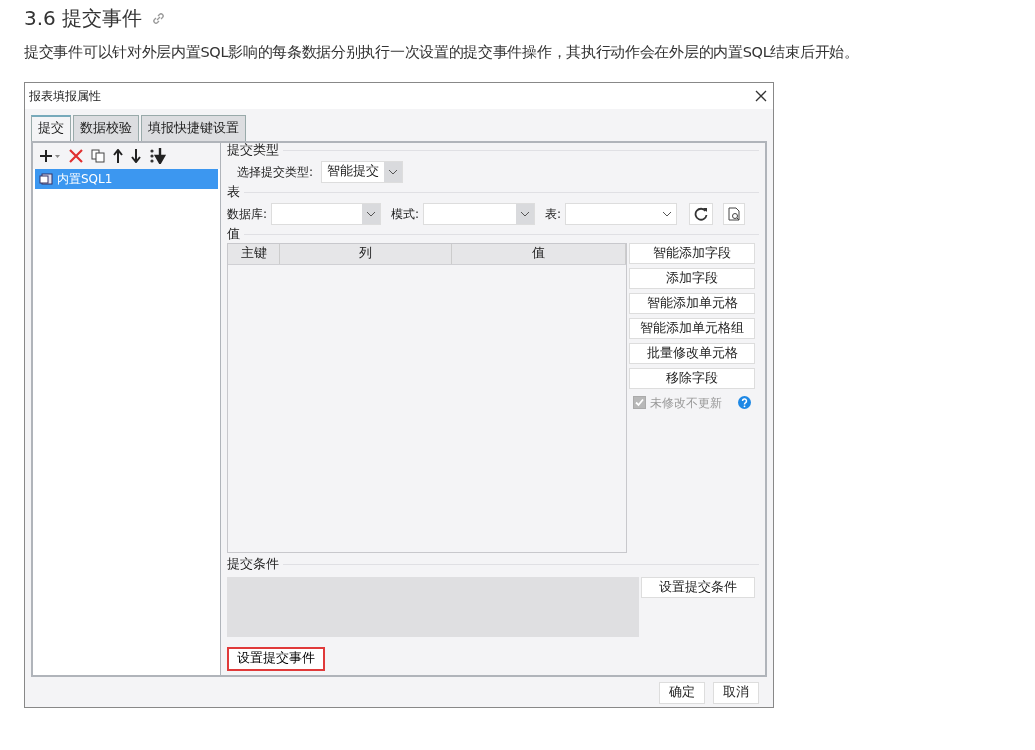  I want to click on select-field: 智能提交, so click(362, 171).